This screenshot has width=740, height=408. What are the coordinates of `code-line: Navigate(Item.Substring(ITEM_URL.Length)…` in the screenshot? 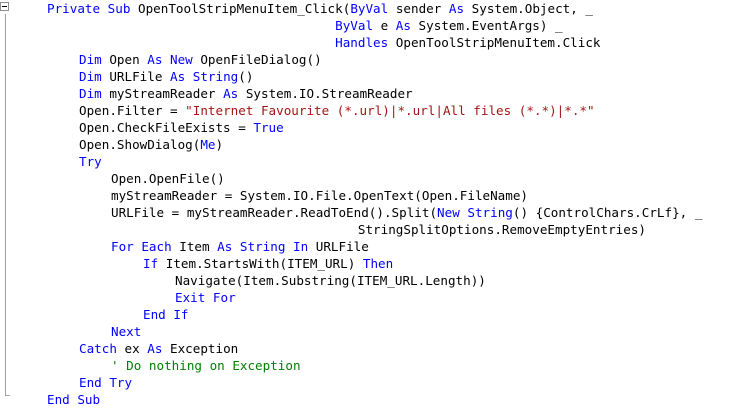 It's located at (330, 280).